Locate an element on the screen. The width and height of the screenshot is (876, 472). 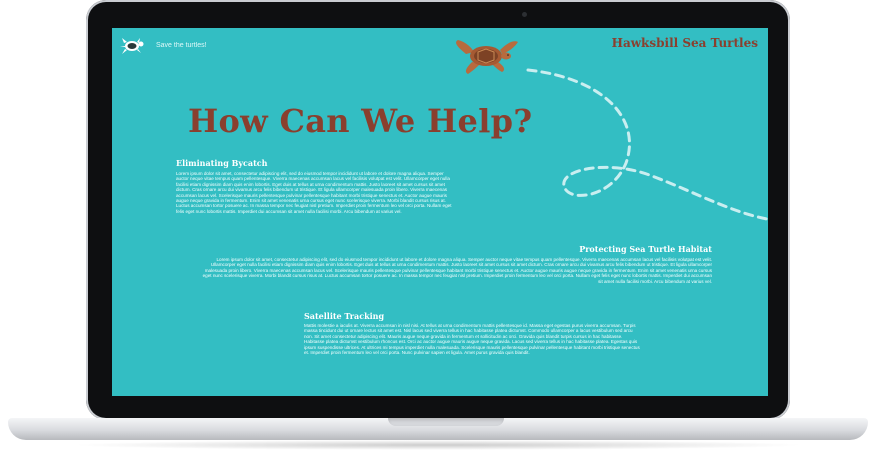
page-headline: How Can We Help? is located at coordinates (360, 121).